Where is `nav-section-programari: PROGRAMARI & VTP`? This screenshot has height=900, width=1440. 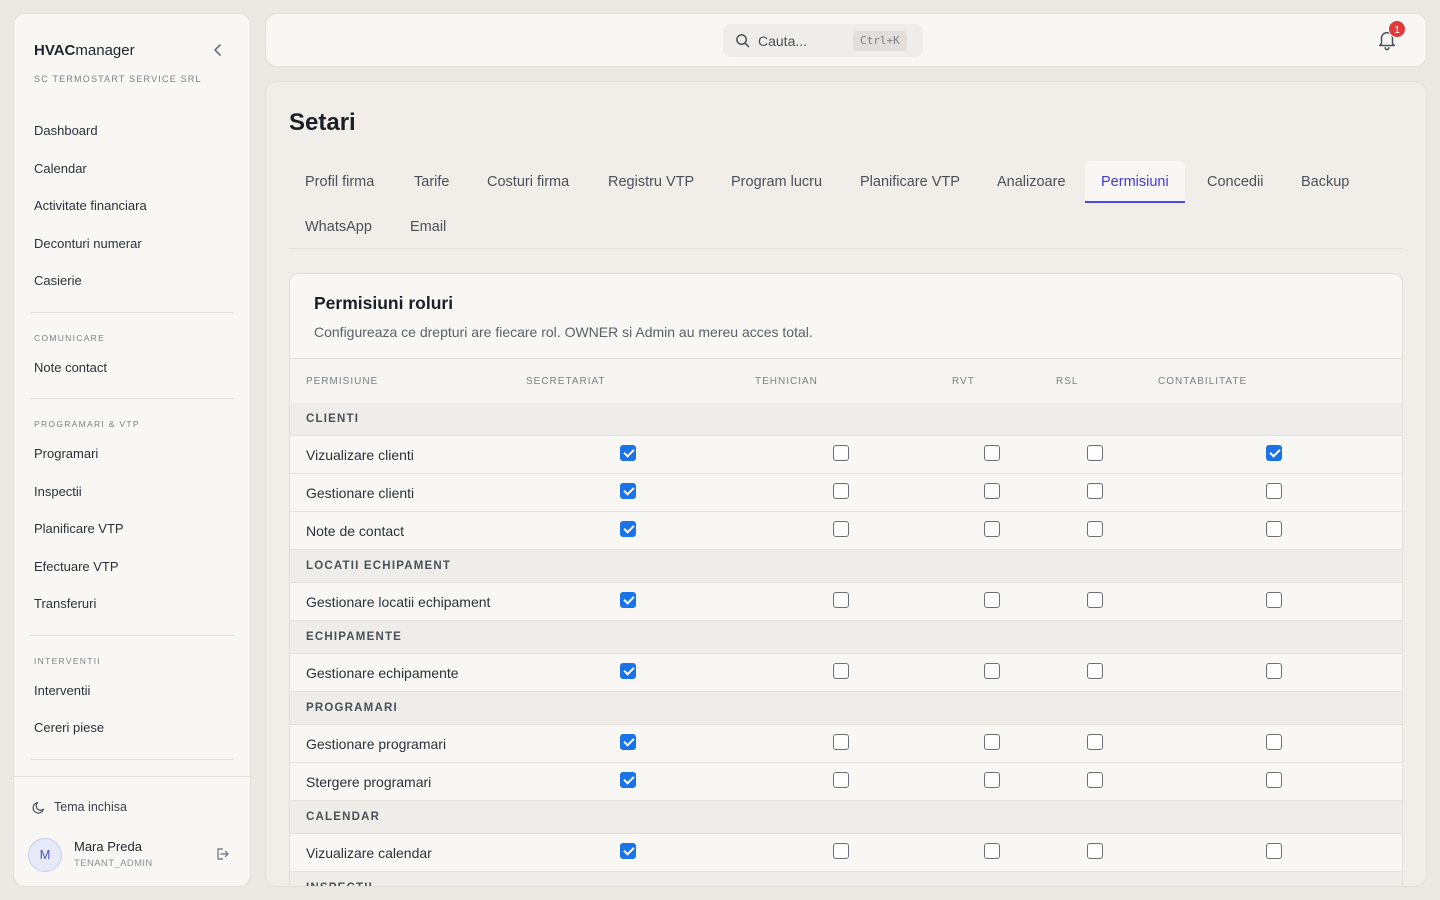
nav-section-programari: PROGRAMARI & VTP is located at coordinates (87, 424).